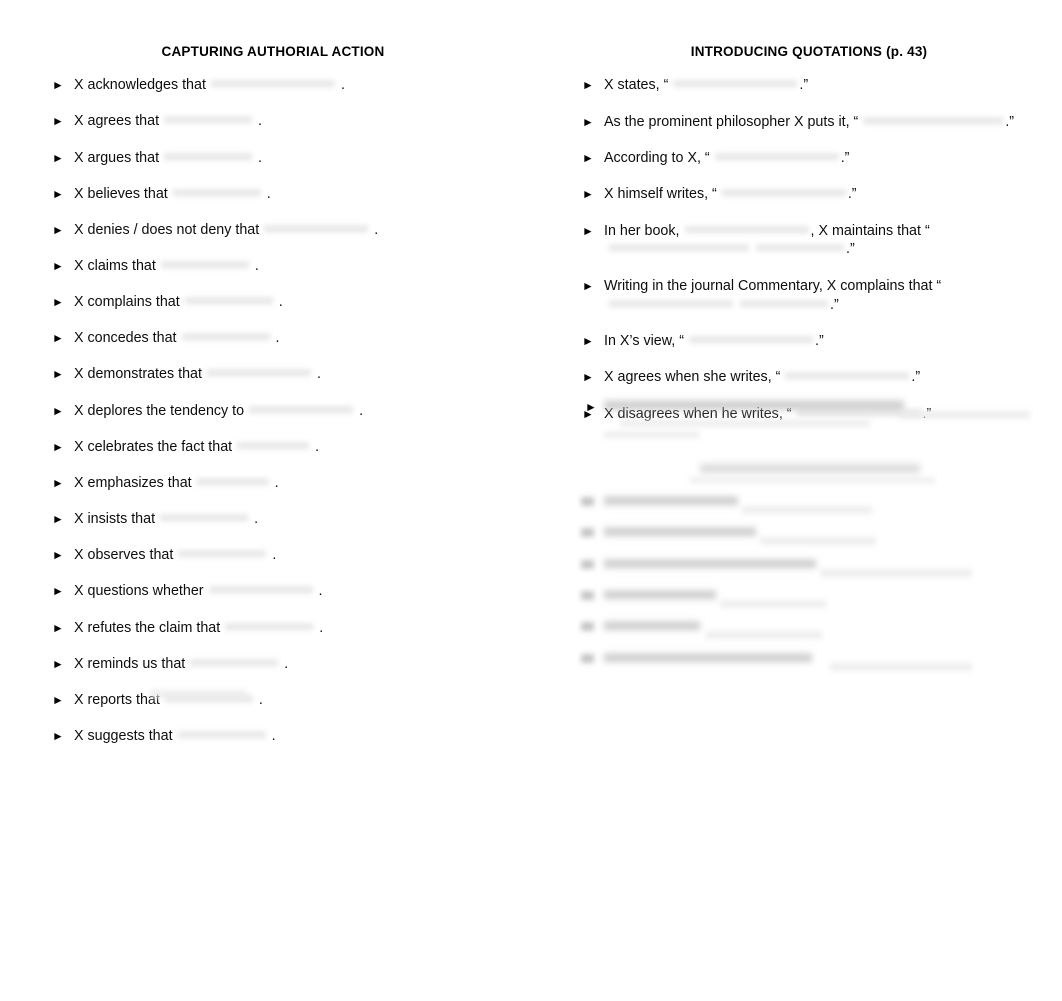  What do you see at coordinates (870, 230) in the screenshot?
I see `sentence-template-text: , X maintains that “` at bounding box center [870, 230].